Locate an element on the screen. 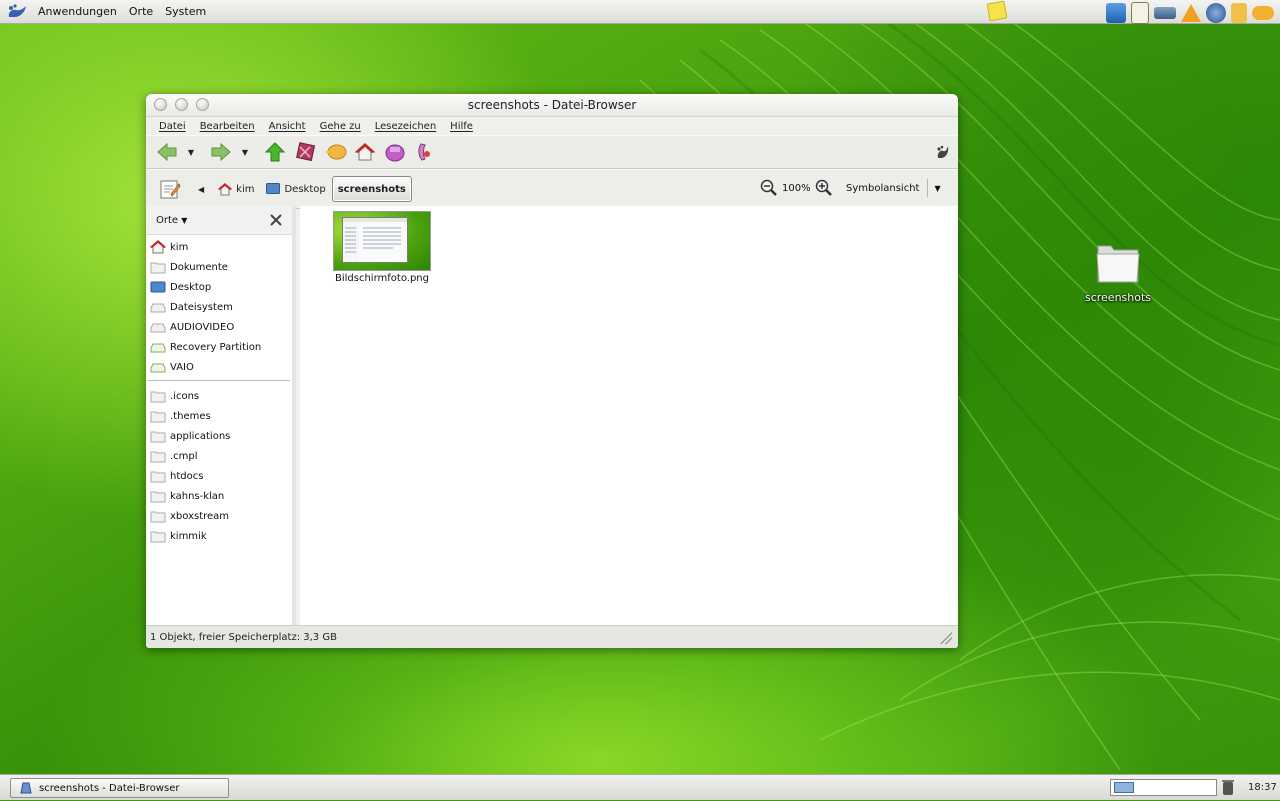 This screenshot has height=801, width=1280. menu-file: Datei is located at coordinates (172, 126).